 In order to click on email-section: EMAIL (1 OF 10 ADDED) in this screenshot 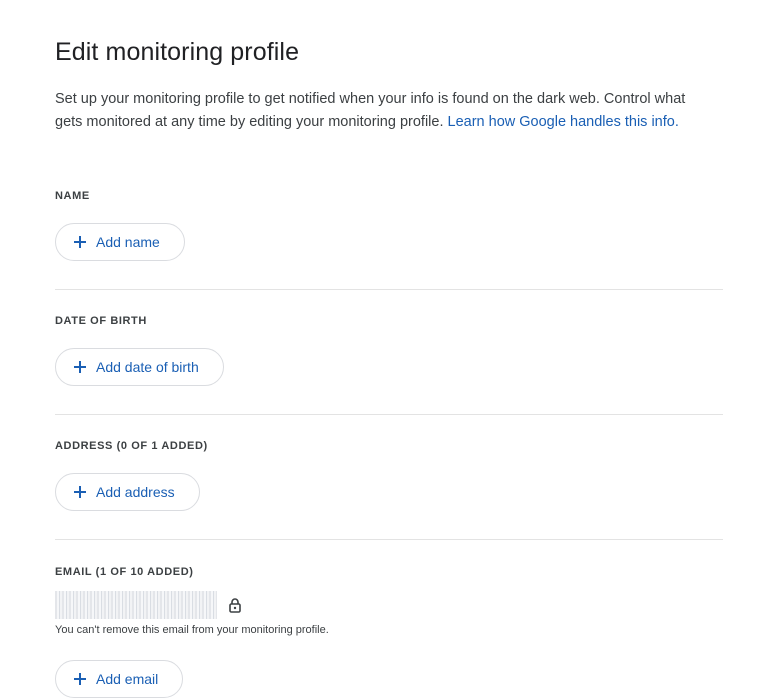, I will do `click(389, 572)`.